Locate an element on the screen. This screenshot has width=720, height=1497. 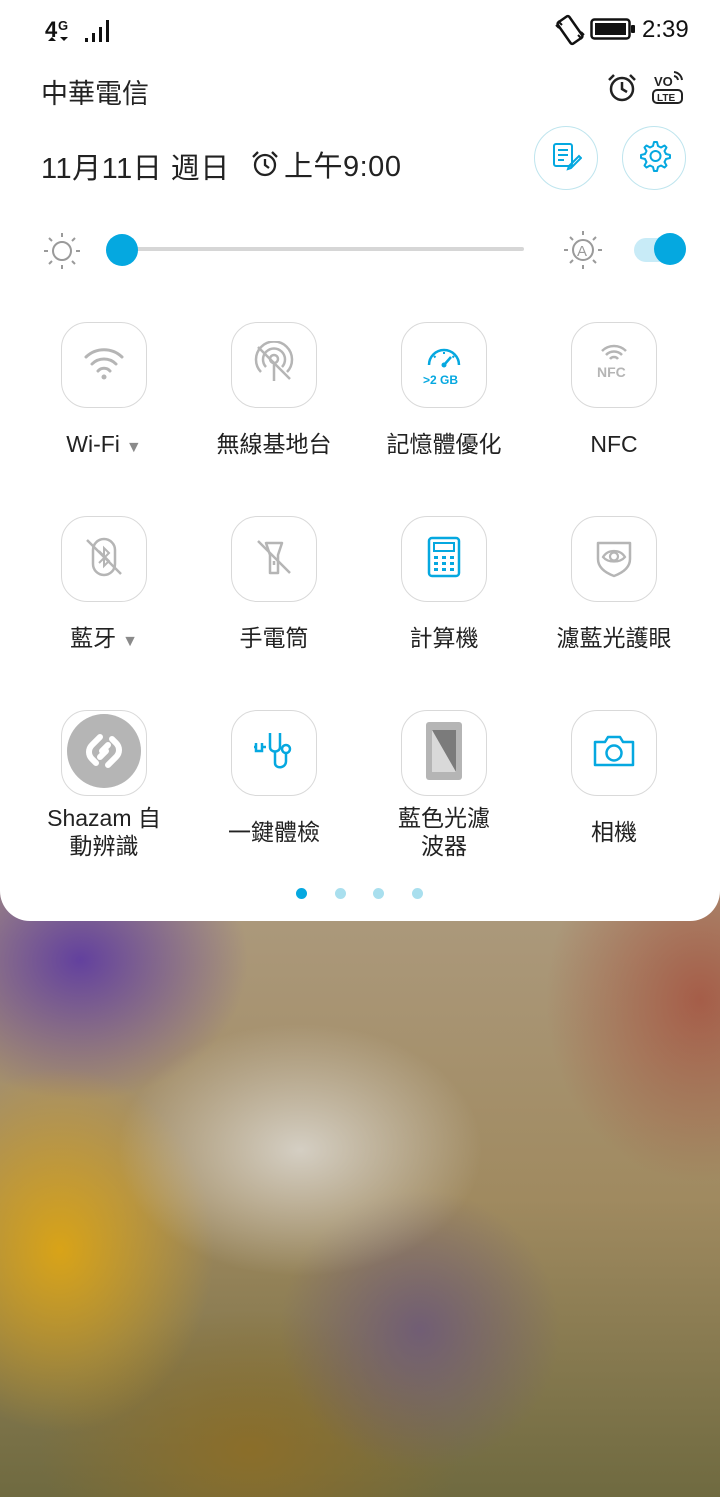
bluetooth-off-icon is located at coordinates (104, 559).